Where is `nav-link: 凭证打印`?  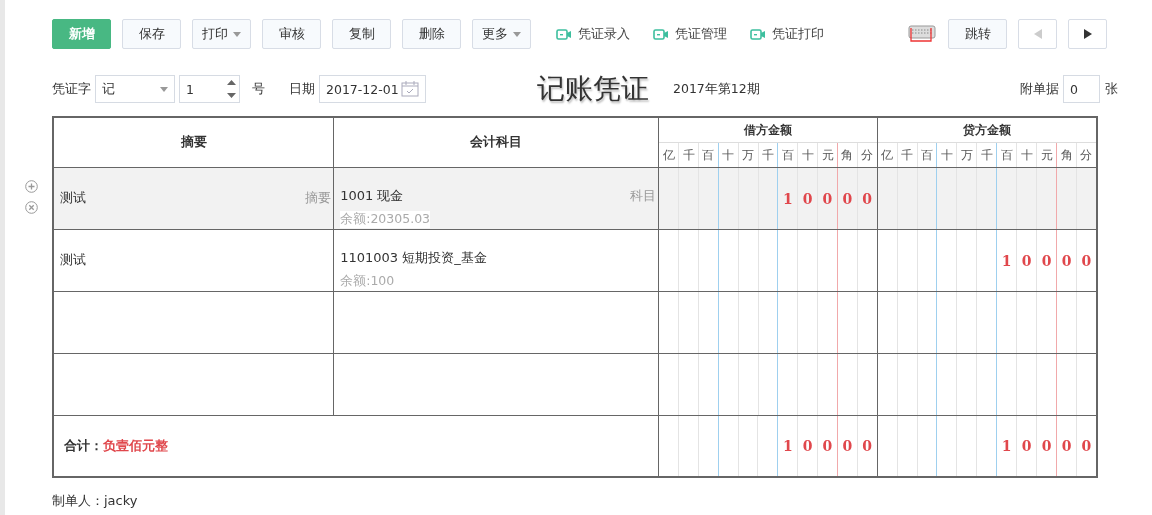 nav-link: 凭证打印 is located at coordinates (787, 34).